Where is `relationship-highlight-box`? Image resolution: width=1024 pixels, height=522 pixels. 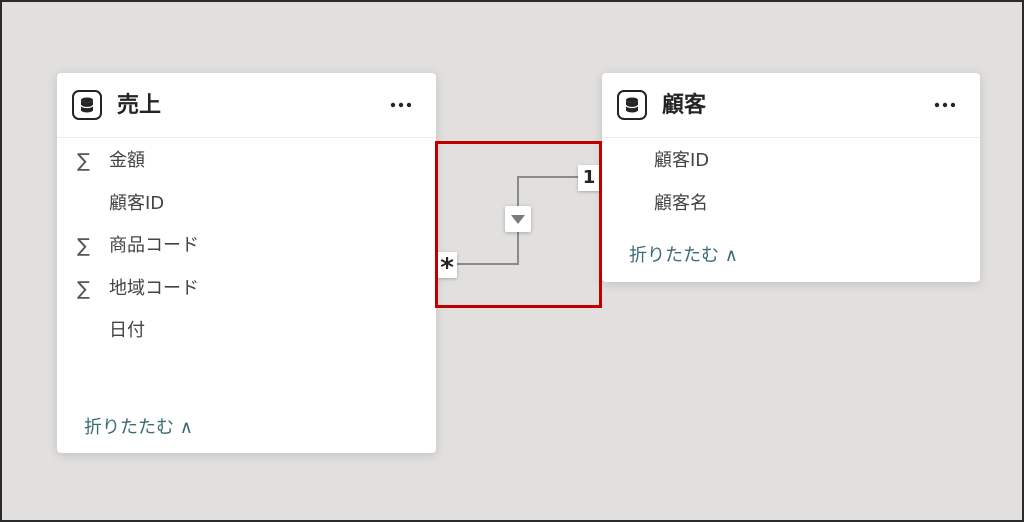
relationship-highlight-box is located at coordinates (518, 224).